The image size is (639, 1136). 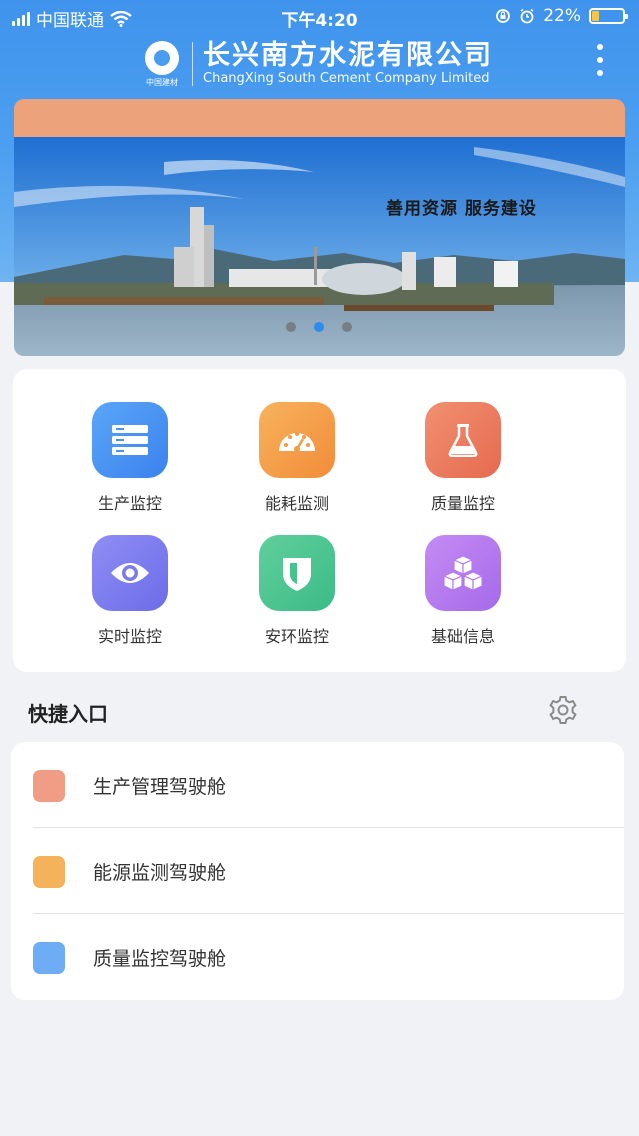 I want to click on gauge-icon, so click(x=297, y=442).